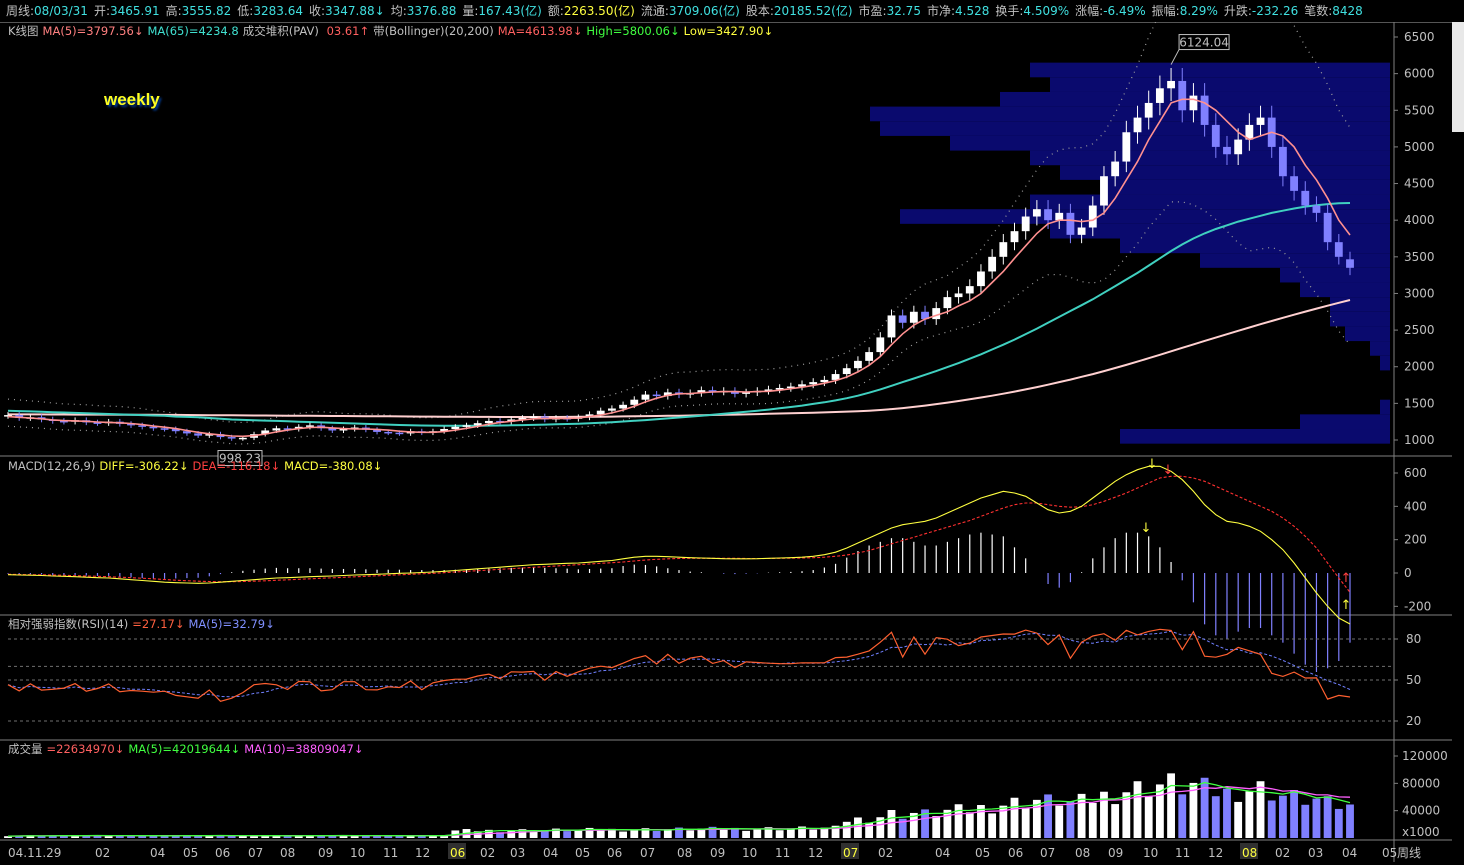 This screenshot has height=865, width=1464. What do you see at coordinates (1009, 11) in the screenshot?
I see `header-field-label: 换手:` at bounding box center [1009, 11].